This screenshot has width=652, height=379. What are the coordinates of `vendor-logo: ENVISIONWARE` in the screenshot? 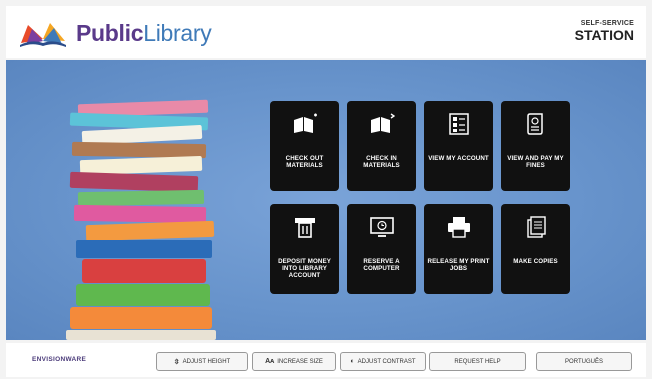 It's located at (59, 359).